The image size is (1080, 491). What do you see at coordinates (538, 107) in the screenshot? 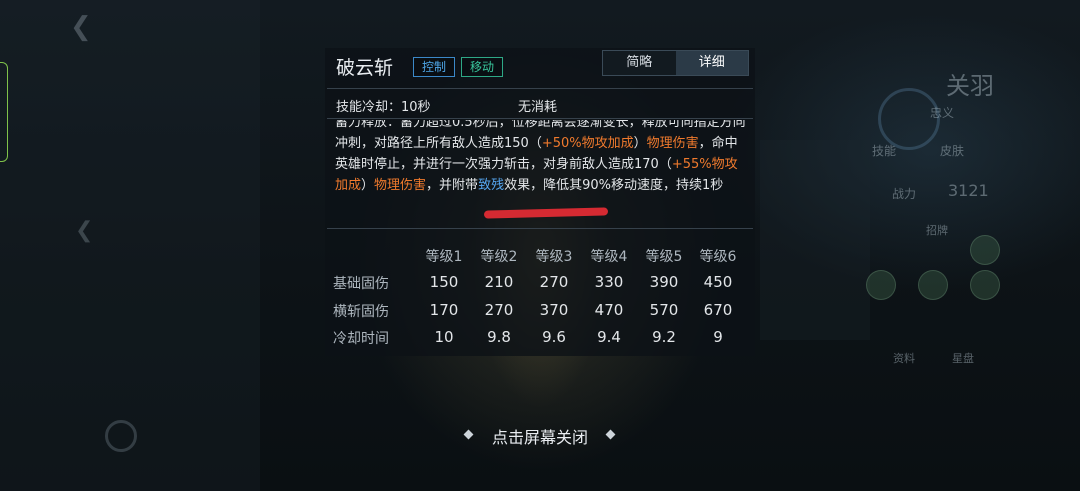
I see `skill-cost: 无消耗` at bounding box center [538, 107].